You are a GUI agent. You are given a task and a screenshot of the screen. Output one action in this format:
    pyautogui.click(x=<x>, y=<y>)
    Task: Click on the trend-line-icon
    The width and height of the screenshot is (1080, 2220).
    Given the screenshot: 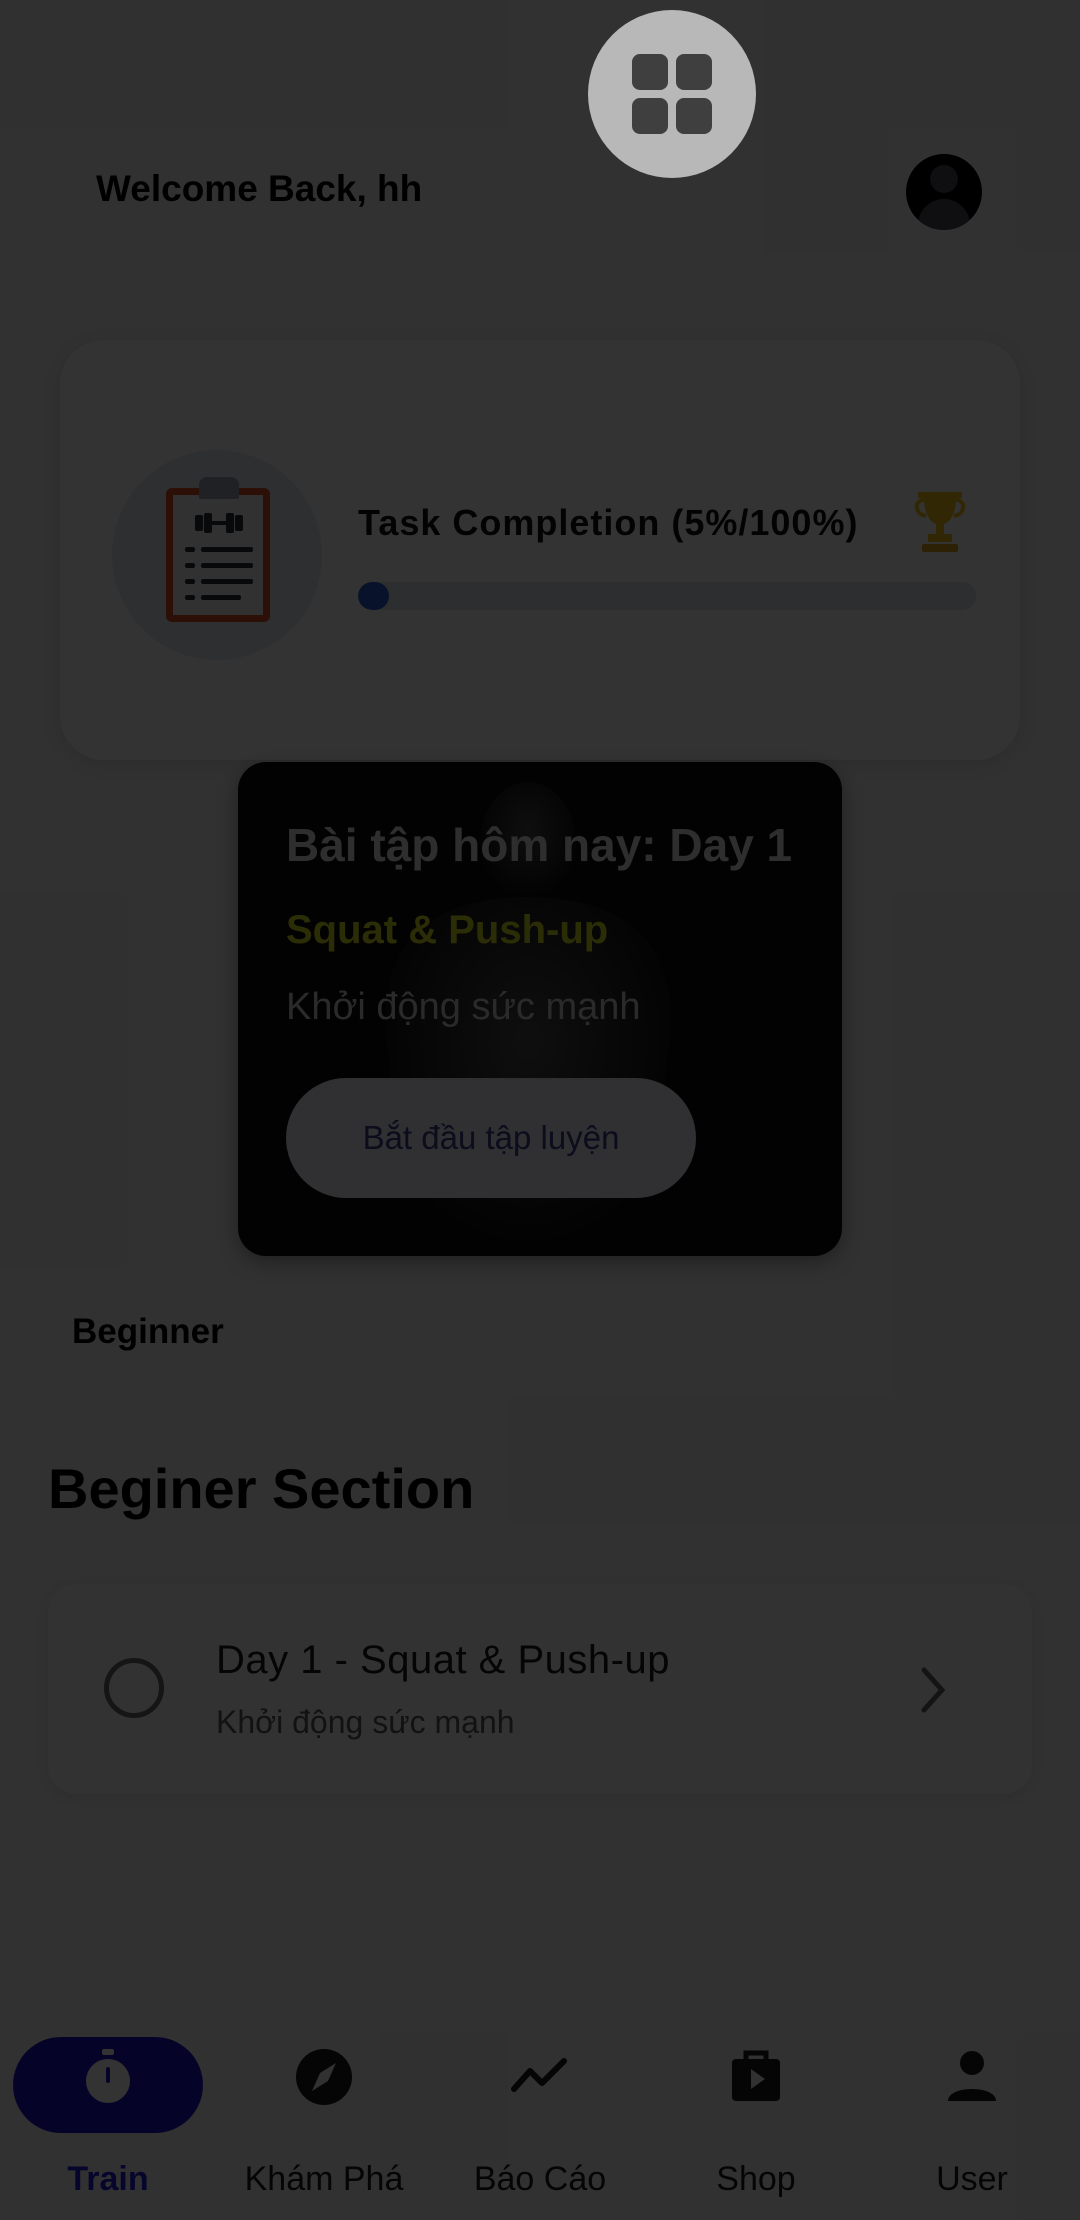 What is the action you would take?
    pyautogui.click(x=539, y=2075)
    